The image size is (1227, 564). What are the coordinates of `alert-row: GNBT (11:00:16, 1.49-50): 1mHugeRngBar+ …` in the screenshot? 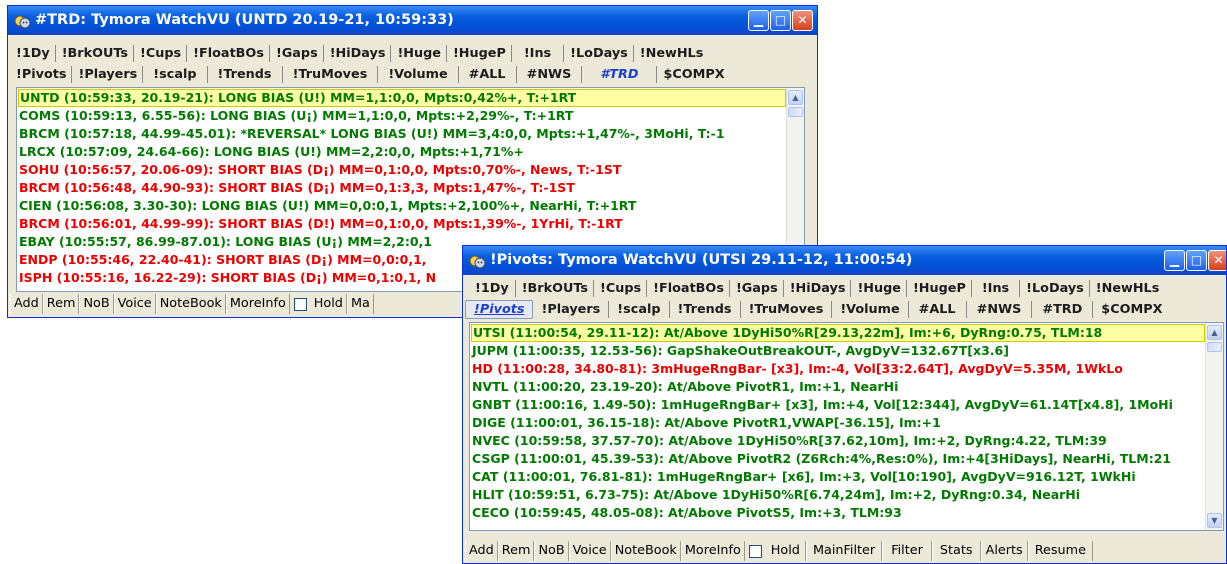 It's located at (838, 405).